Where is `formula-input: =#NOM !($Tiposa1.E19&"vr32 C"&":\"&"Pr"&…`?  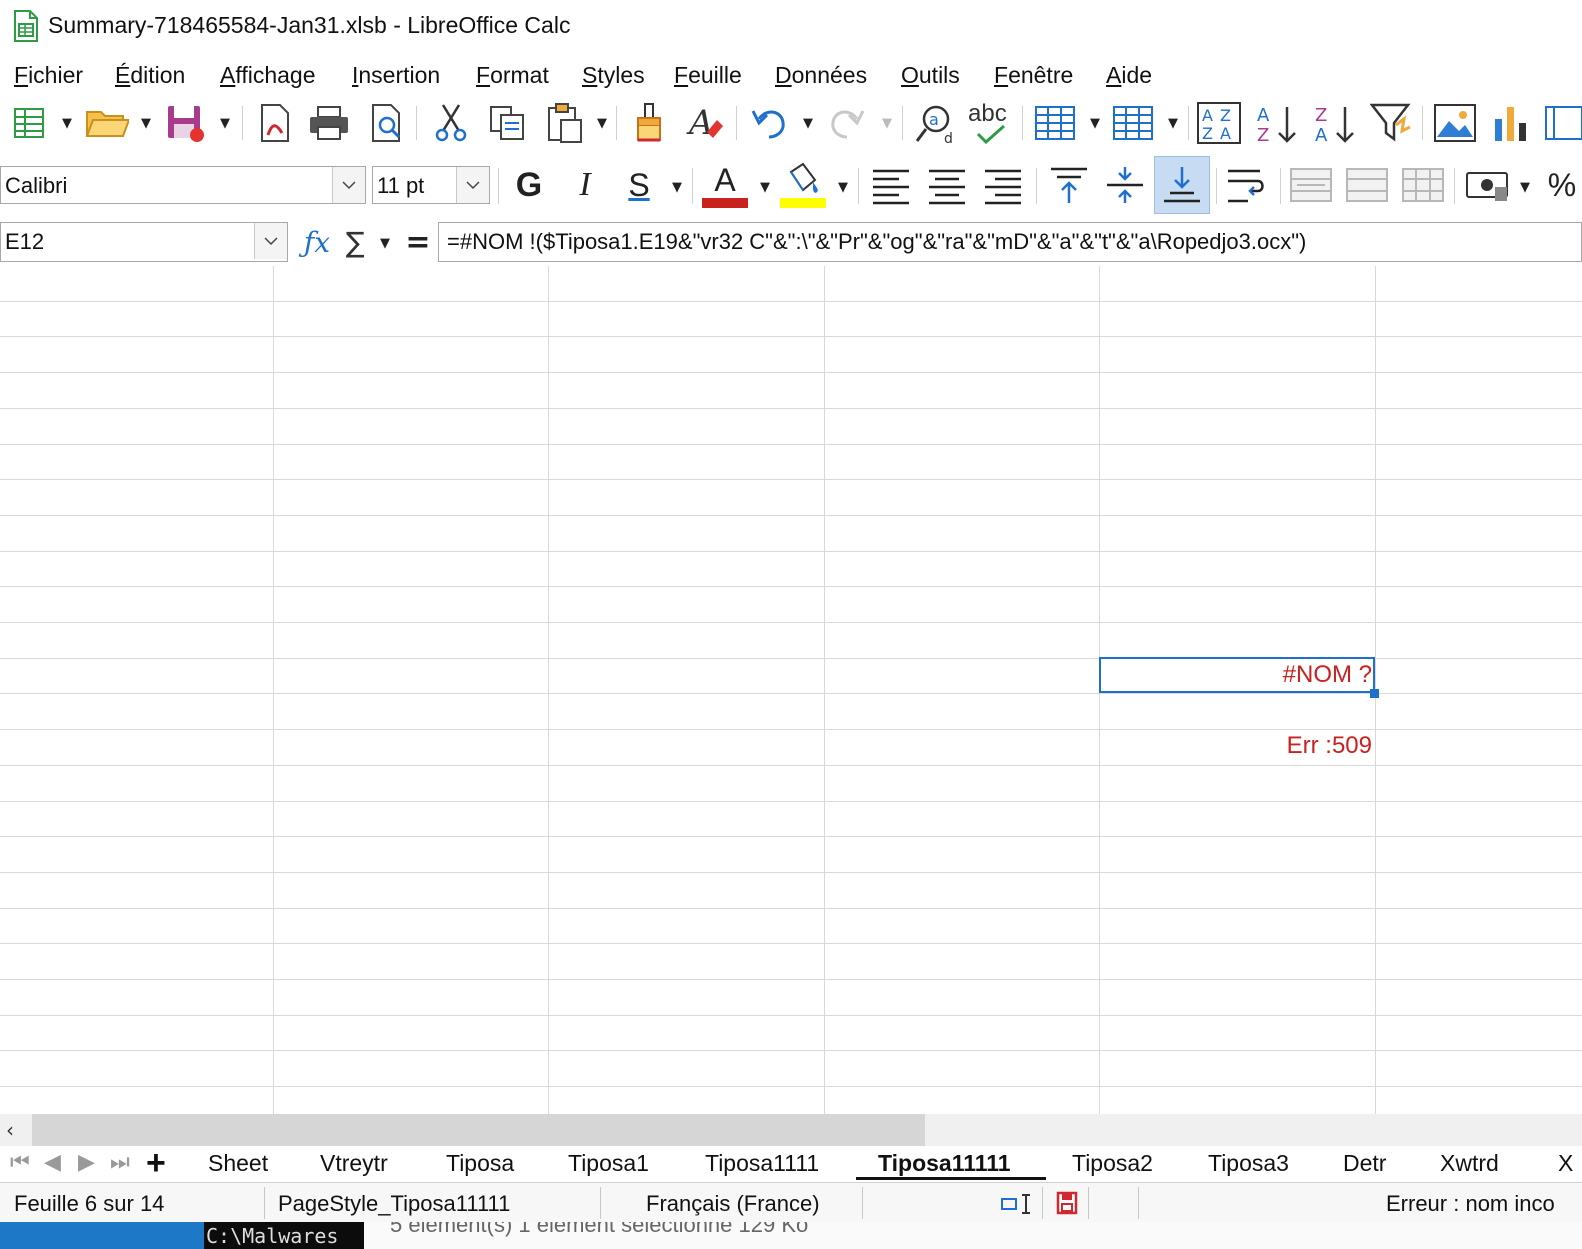
formula-input: =#NOM !($Tiposa1.E19&"vr32 C"&":\"&"Pr"&… is located at coordinates (1010, 242).